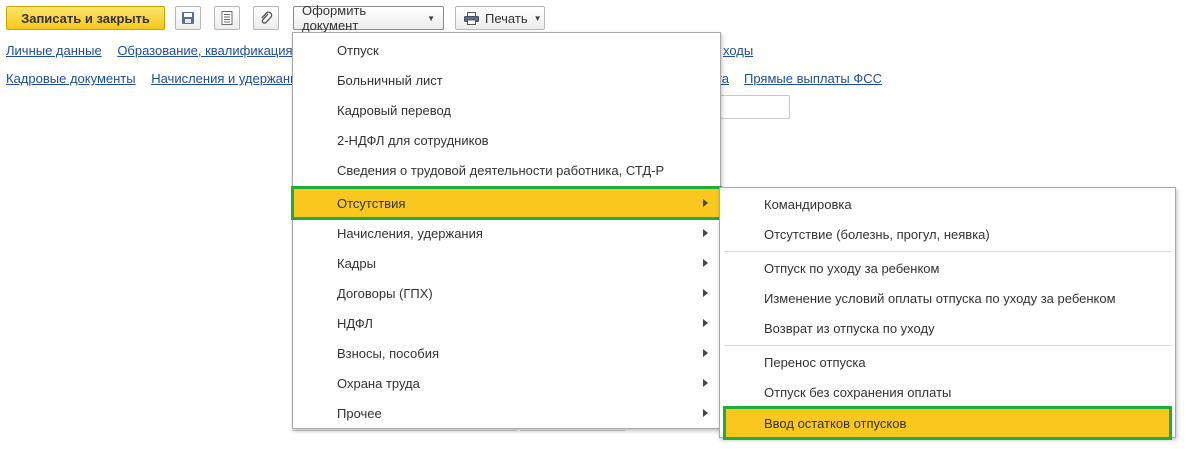 The image size is (1189, 449). What do you see at coordinates (334, 18) in the screenshot?
I see `create-document-label: Оформить документ` at bounding box center [334, 18].